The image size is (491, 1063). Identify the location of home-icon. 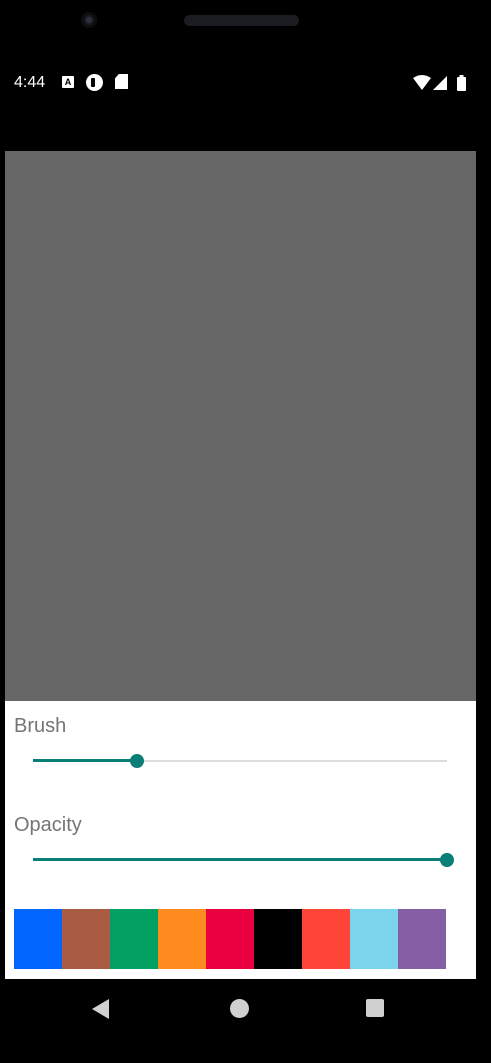
(239, 1008).